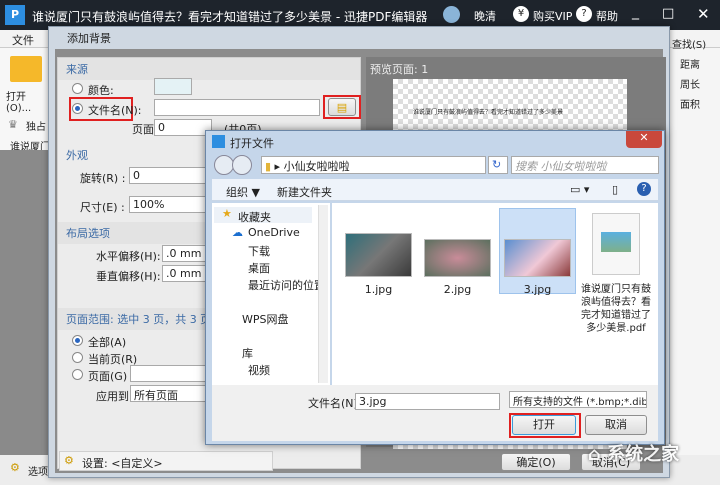  What do you see at coordinates (183, 127) in the screenshot?
I see `page-stepper: 0` at bounding box center [183, 127].